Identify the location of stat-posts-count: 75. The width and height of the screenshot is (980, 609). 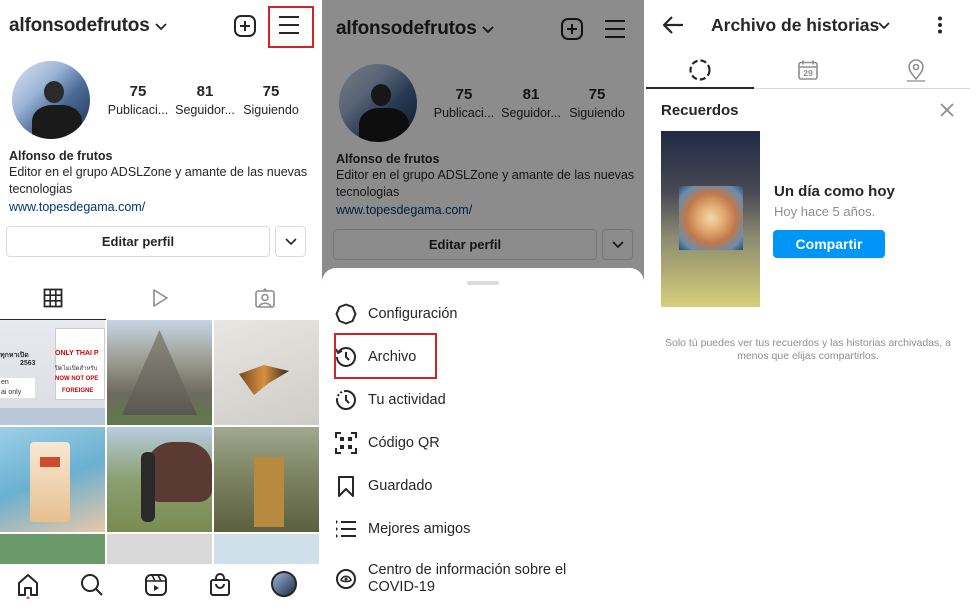
(138, 91).